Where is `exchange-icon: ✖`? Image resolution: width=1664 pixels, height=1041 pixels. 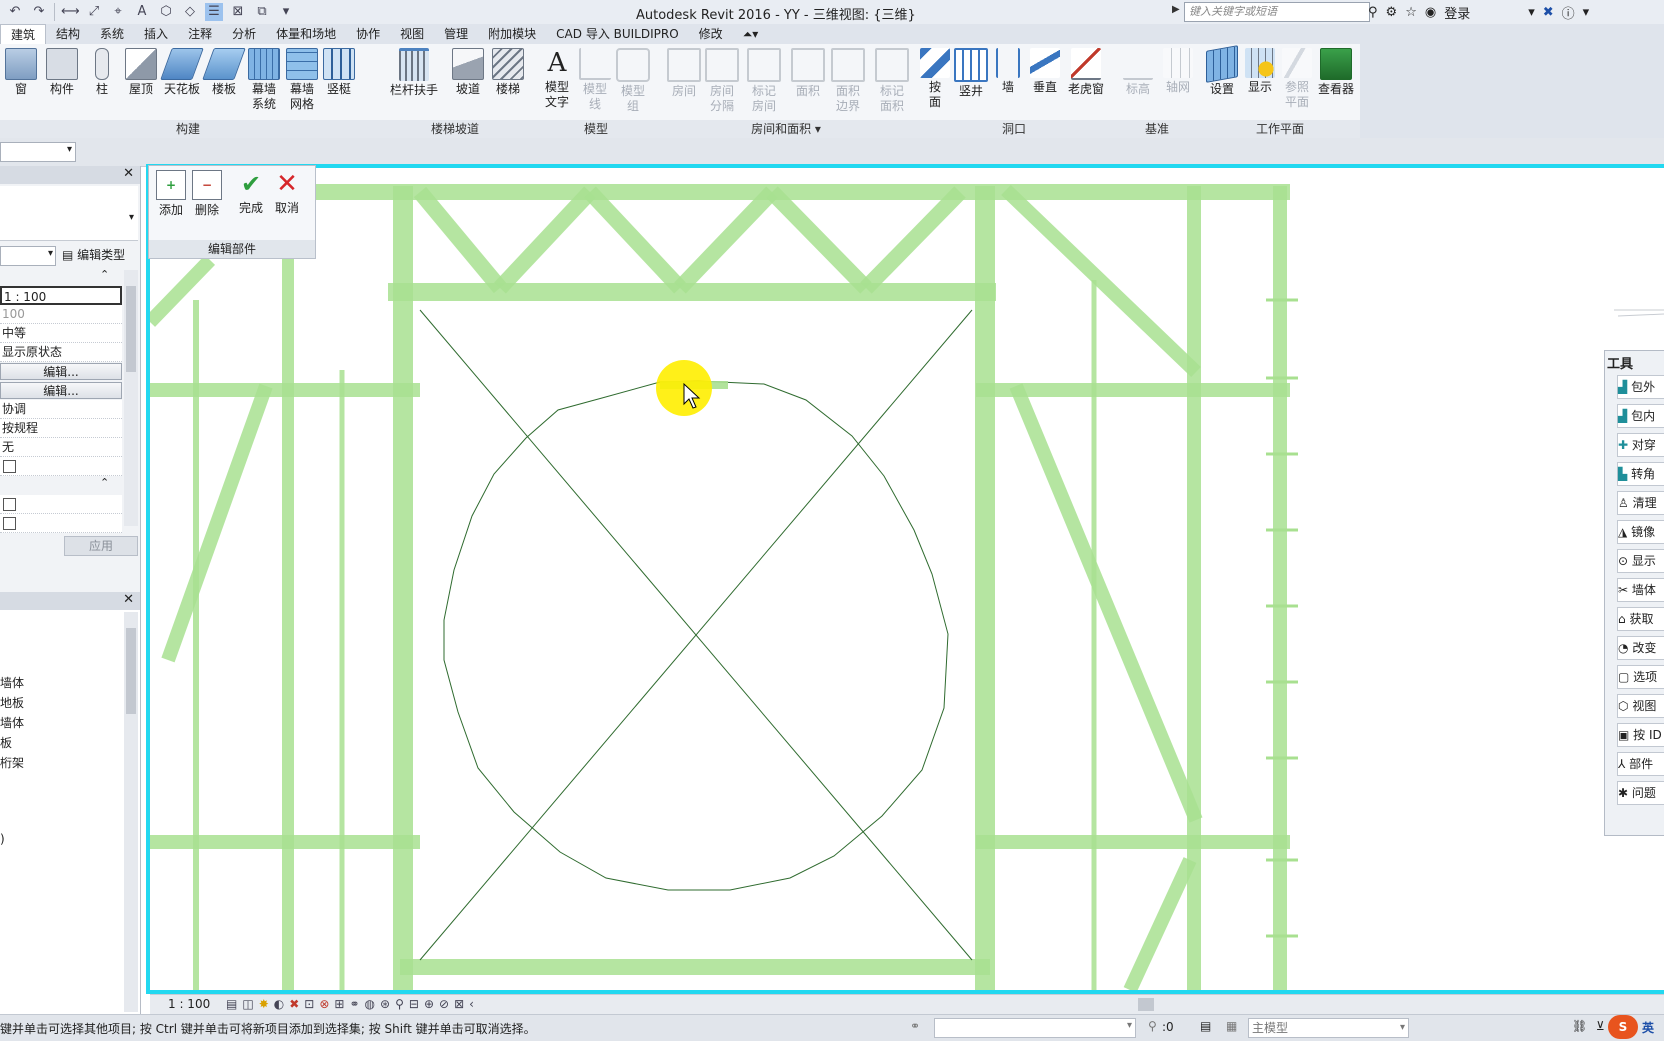 exchange-icon: ✖ is located at coordinates (1548, 12).